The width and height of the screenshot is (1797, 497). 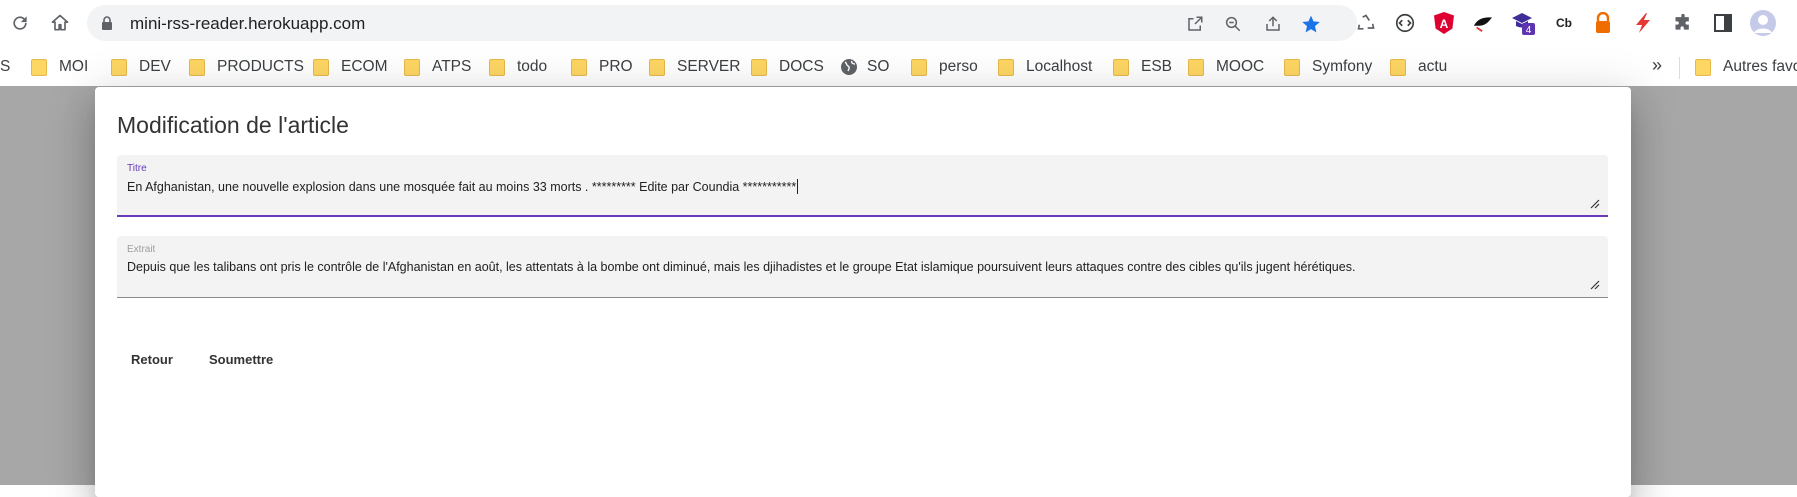 What do you see at coordinates (862, 216) in the screenshot?
I see `title-field-underline` at bounding box center [862, 216].